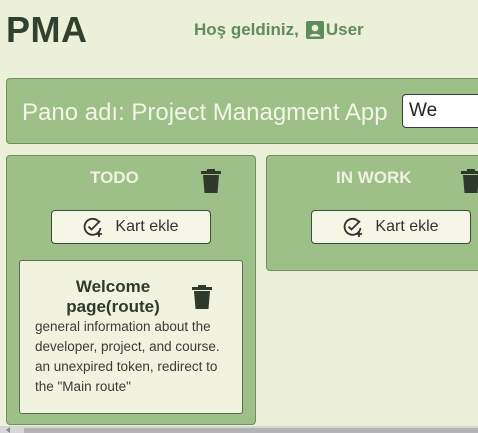  What do you see at coordinates (47, 30) in the screenshot?
I see `app-logo: PMA` at bounding box center [47, 30].